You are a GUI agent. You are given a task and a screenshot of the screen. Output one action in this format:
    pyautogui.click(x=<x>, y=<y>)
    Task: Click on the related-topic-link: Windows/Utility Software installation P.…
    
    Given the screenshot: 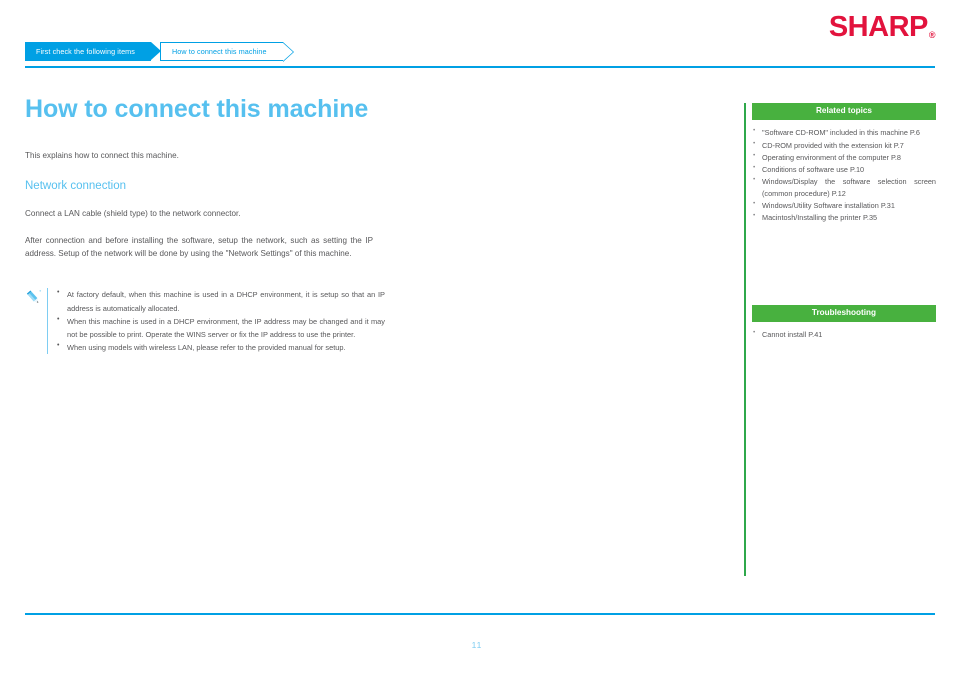 What is the action you would take?
    pyautogui.click(x=844, y=205)
    